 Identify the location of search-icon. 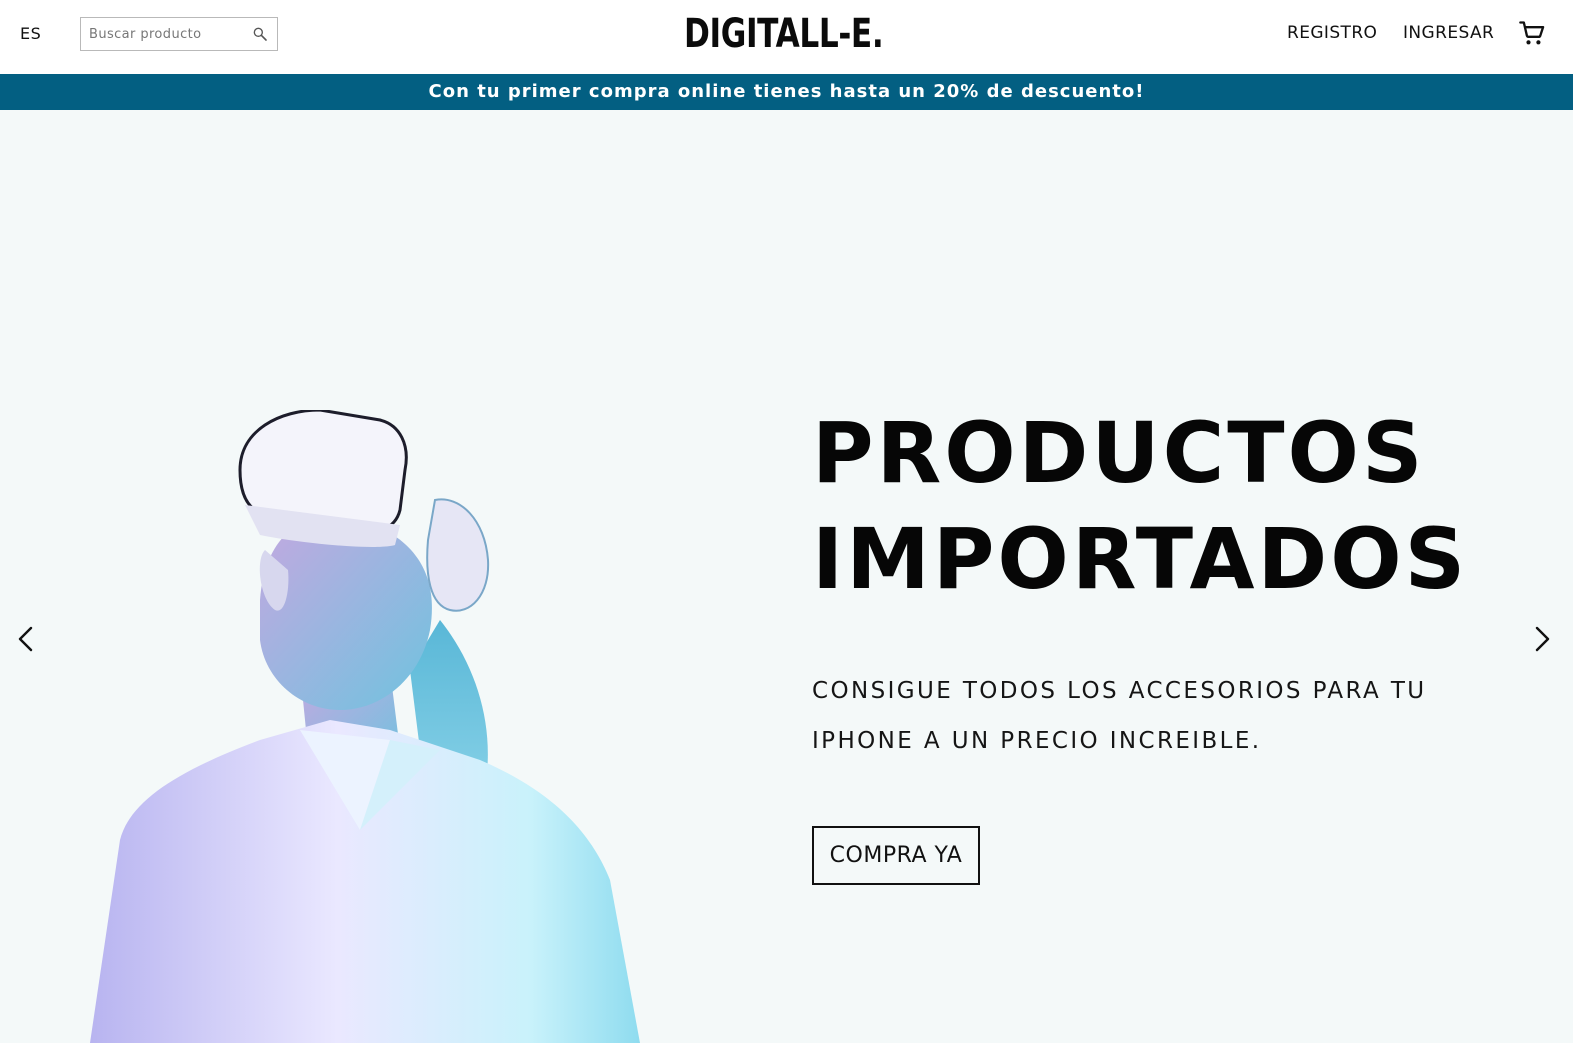
(260, 34).